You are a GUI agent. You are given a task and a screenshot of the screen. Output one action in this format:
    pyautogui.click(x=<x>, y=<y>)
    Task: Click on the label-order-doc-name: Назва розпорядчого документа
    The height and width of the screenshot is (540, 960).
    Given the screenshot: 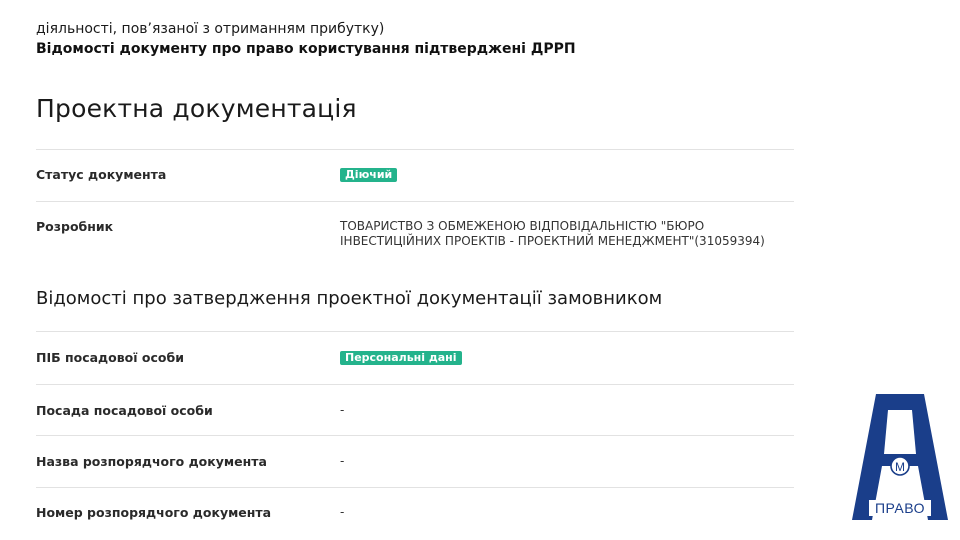 What is the action you would take?
    pyautogui.click(x=151, y=461)
    